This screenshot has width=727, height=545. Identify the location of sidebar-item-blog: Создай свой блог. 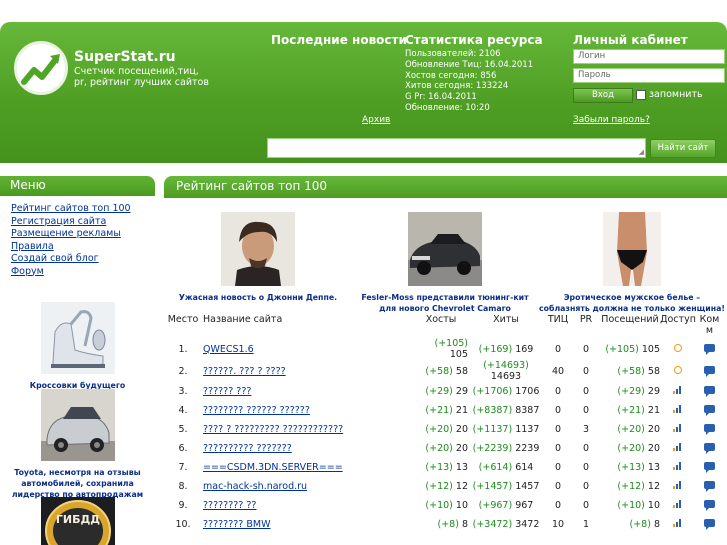
(71, 259).